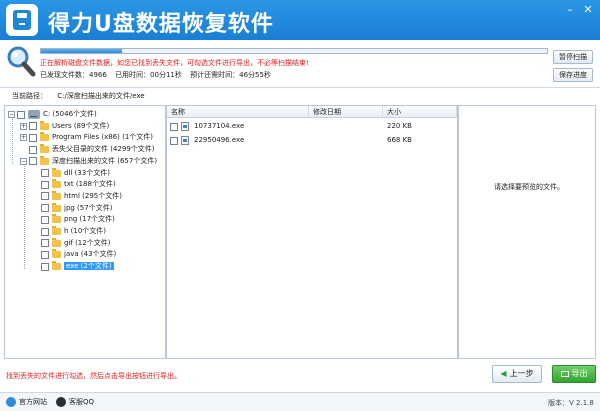 Image resolution: width=600 pixels, height=411 pixels. I want to click on scan-stats: 已发现文件数：4966 已用时间：00分11秒 预计还需时间：46分55秒, so click(158, 75).